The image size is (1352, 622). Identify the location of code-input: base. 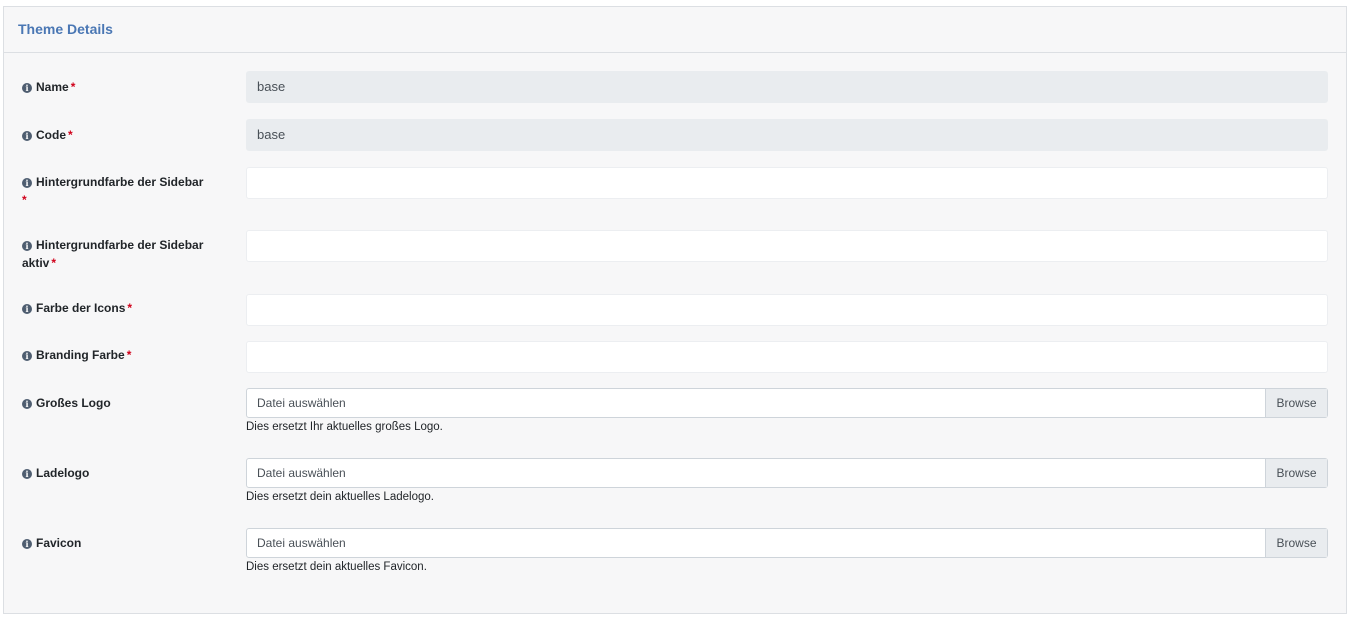
(787, 135).